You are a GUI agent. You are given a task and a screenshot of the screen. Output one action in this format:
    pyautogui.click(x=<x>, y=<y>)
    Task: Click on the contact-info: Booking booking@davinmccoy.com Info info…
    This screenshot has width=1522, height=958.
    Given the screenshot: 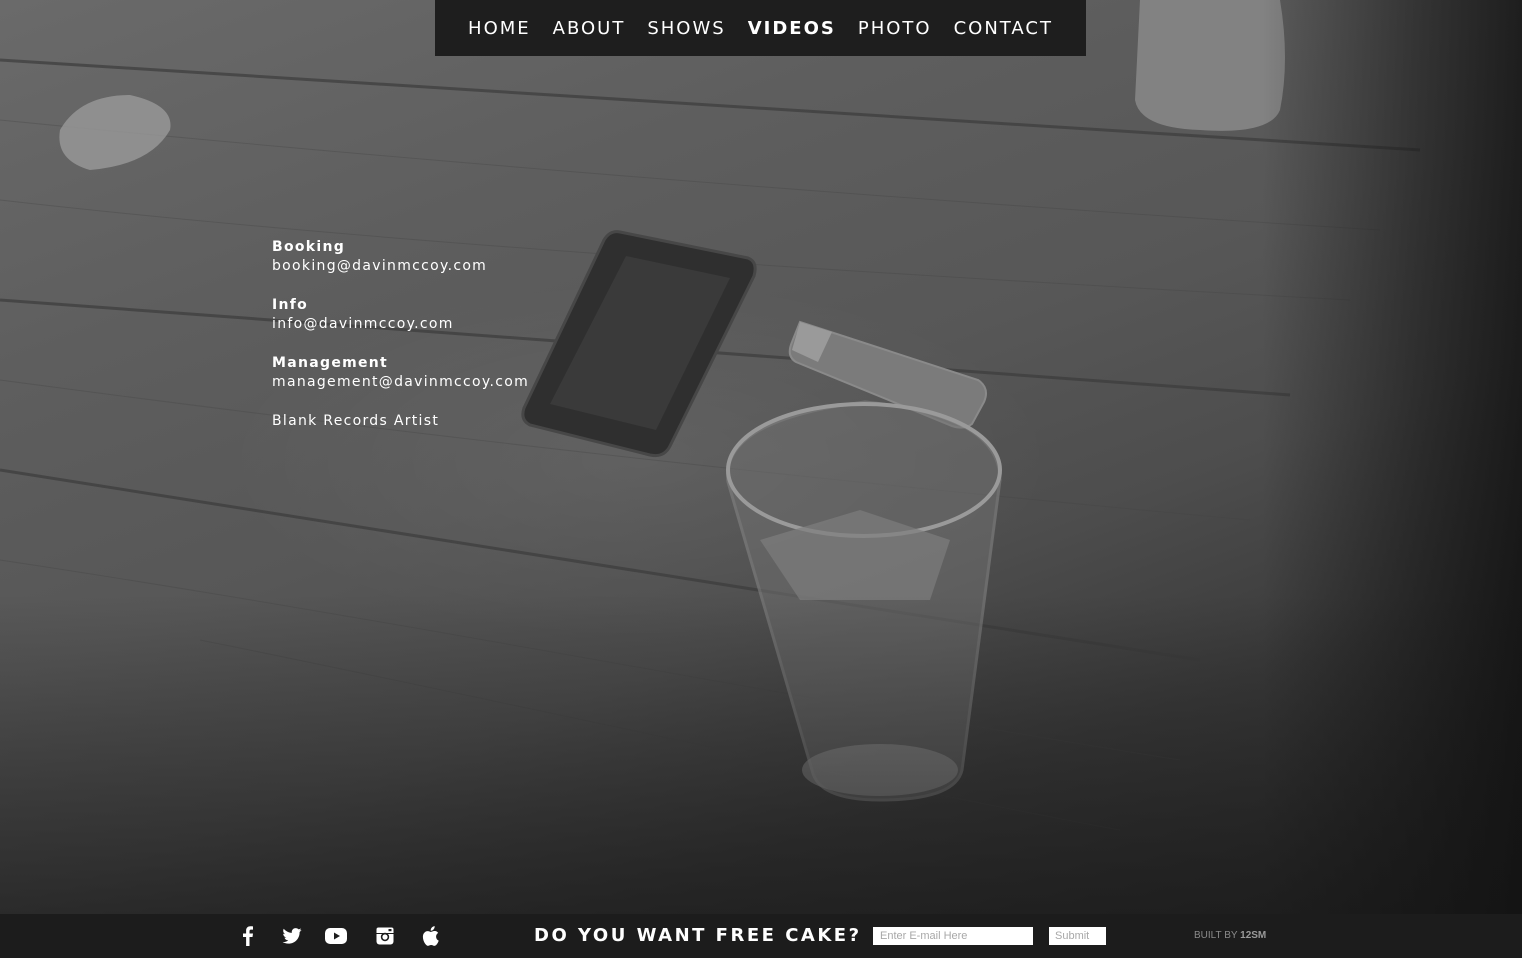 What is the action you would take?
    pyautogui.click(x=452, y=344)
    